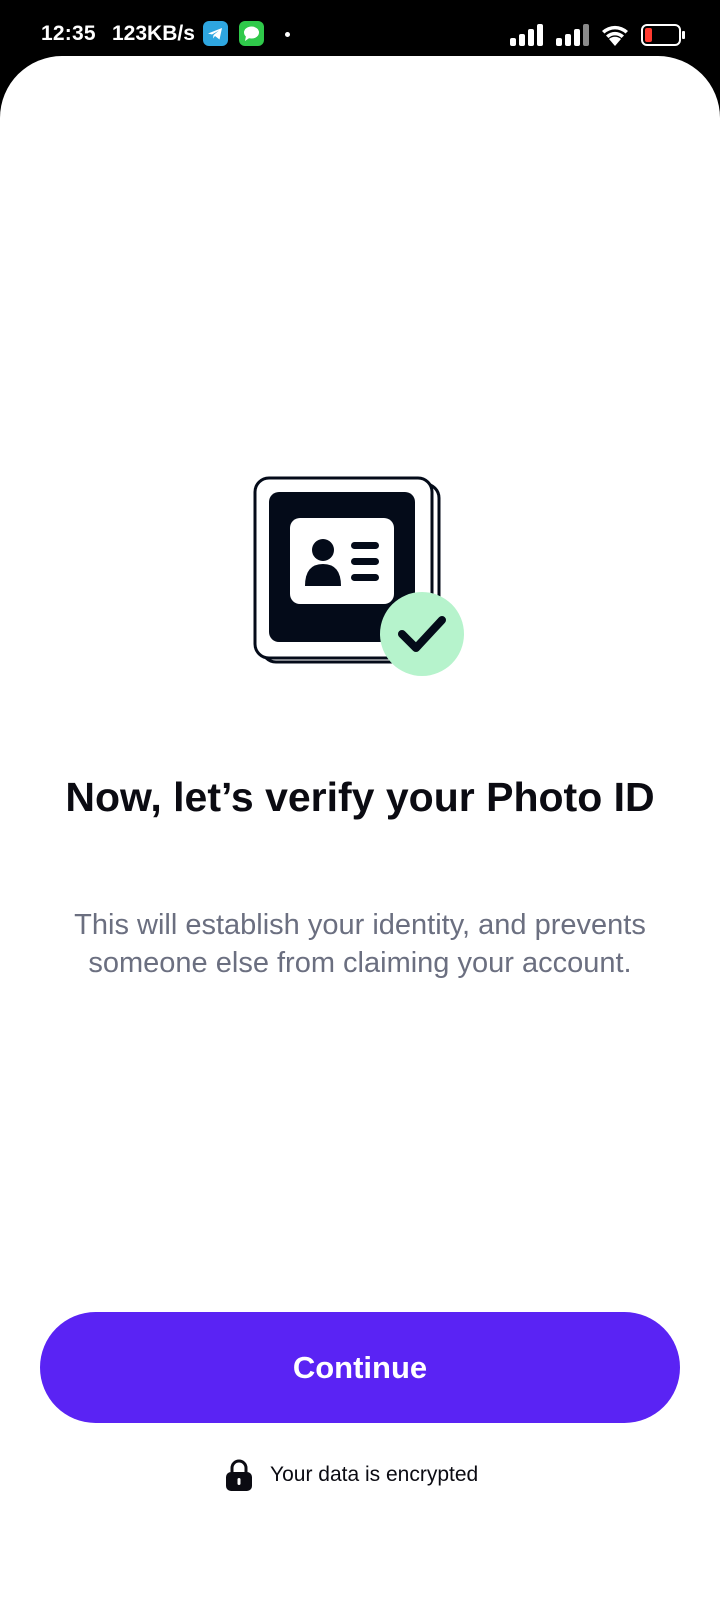  What do you see at coordinates (360, 28) in the screenshot?
I see `status-bar: 12:35 123KB/s` at bounding box center [360, 28].